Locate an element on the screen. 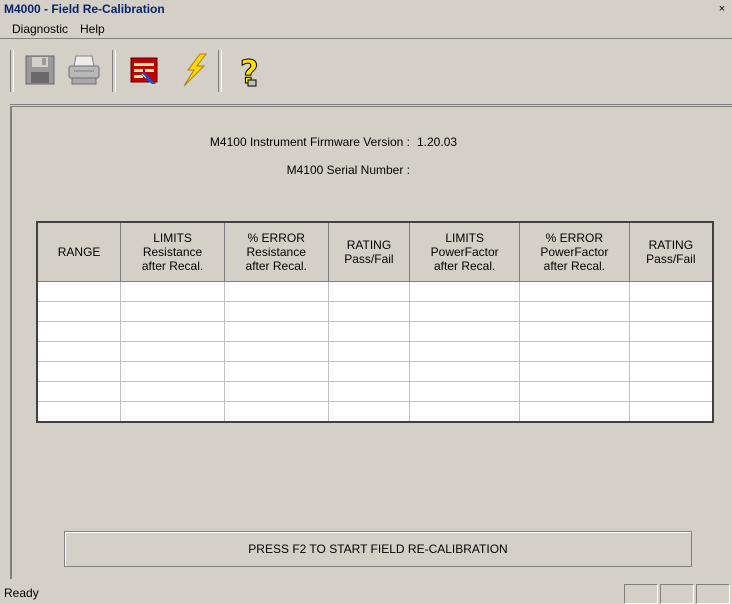  header-limits-resistance: LIMITS Resistance after Recal. is located at coordinates (172, 251).